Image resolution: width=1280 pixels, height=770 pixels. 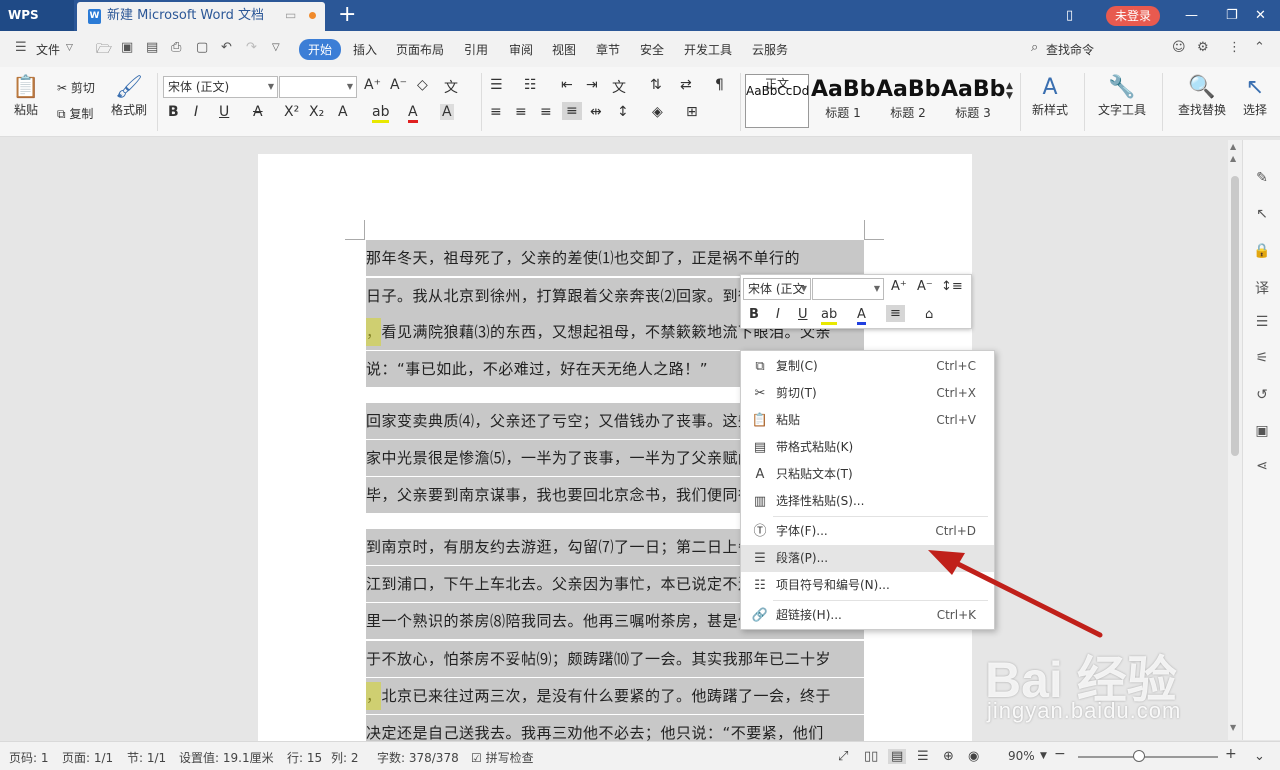 I want to click on settings-sliders-icon: ⚟, so click(x=1262, y=360).